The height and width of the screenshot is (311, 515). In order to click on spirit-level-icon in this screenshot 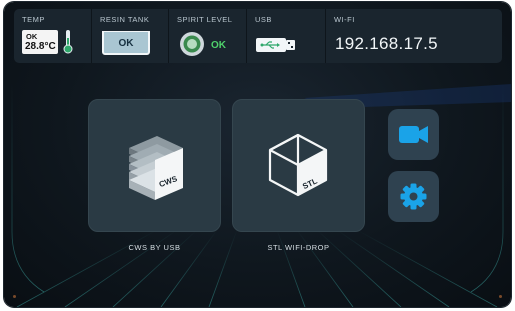, I will do `click(192, 44)`.